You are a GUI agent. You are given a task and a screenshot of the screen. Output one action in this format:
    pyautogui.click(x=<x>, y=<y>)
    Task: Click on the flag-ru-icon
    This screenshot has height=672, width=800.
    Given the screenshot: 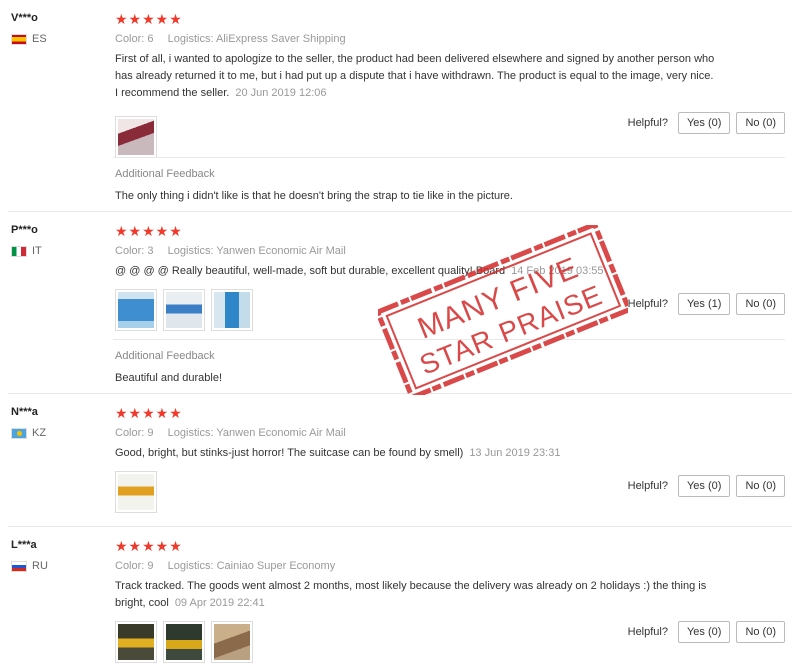 What is the action you would take?
    pyautogui.click(x=19, y=566)
    